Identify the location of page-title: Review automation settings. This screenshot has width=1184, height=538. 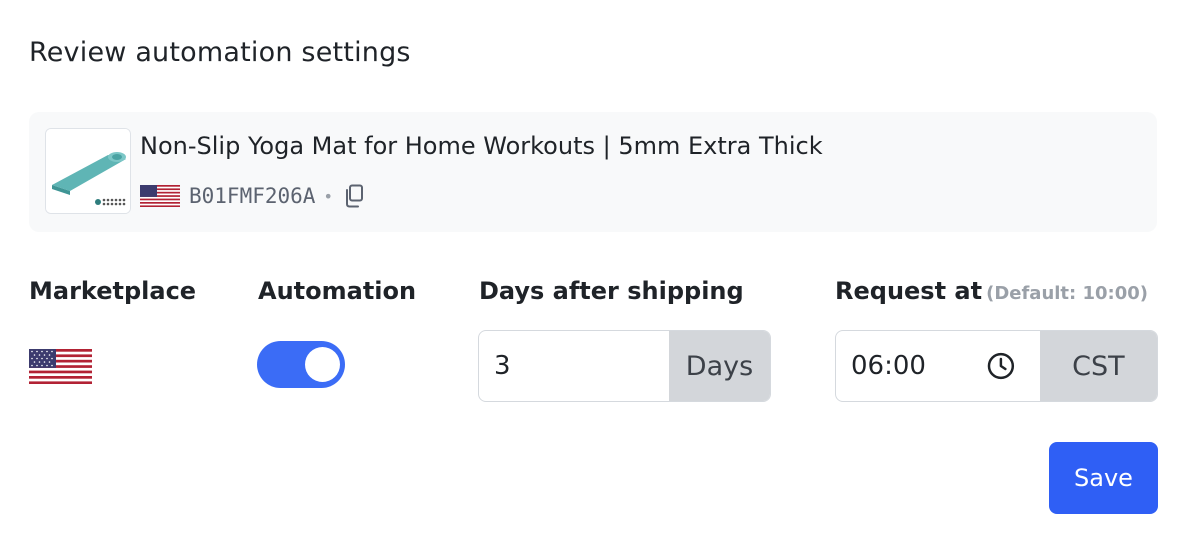
(220, 52).